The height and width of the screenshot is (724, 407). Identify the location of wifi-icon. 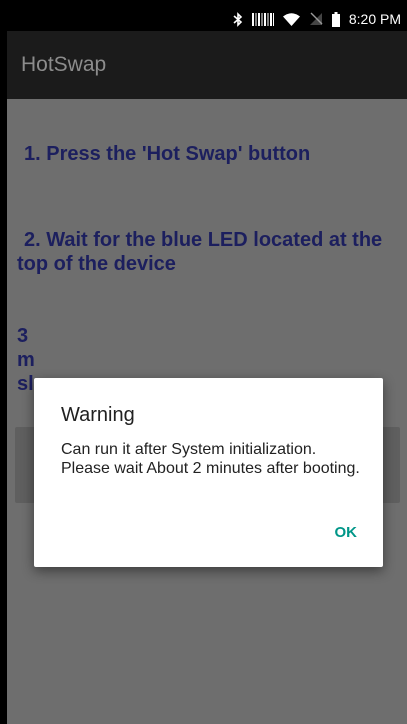
(291, 19).